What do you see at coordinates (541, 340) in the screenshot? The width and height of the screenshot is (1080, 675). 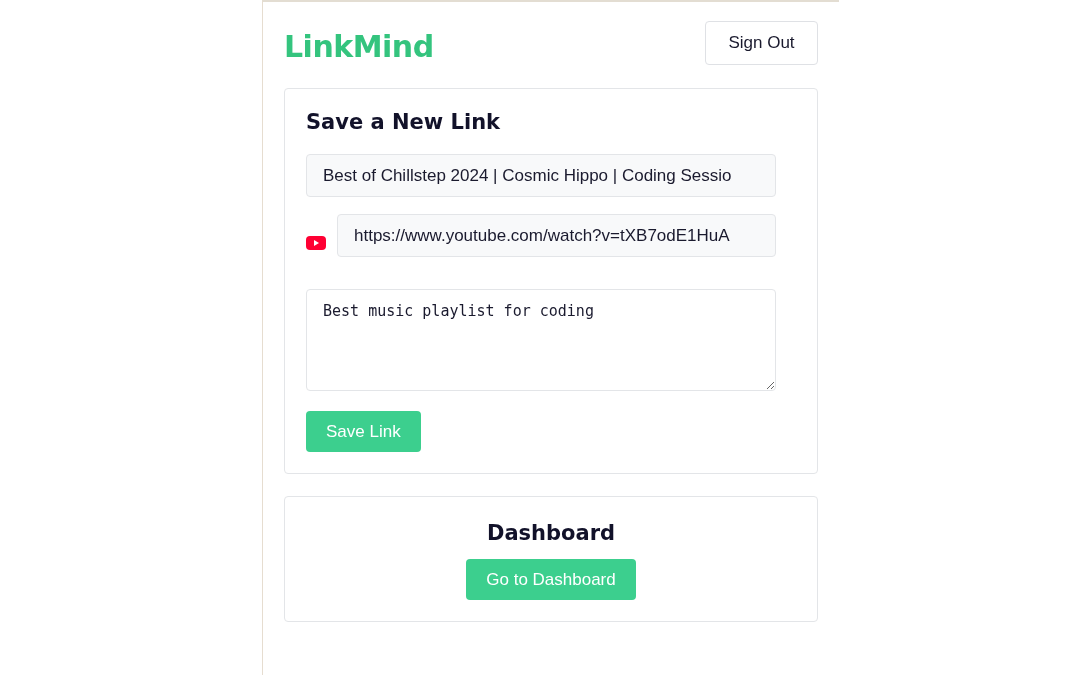 I see `note-field: Best music playlist for coding` at bounding box center [541, 340].